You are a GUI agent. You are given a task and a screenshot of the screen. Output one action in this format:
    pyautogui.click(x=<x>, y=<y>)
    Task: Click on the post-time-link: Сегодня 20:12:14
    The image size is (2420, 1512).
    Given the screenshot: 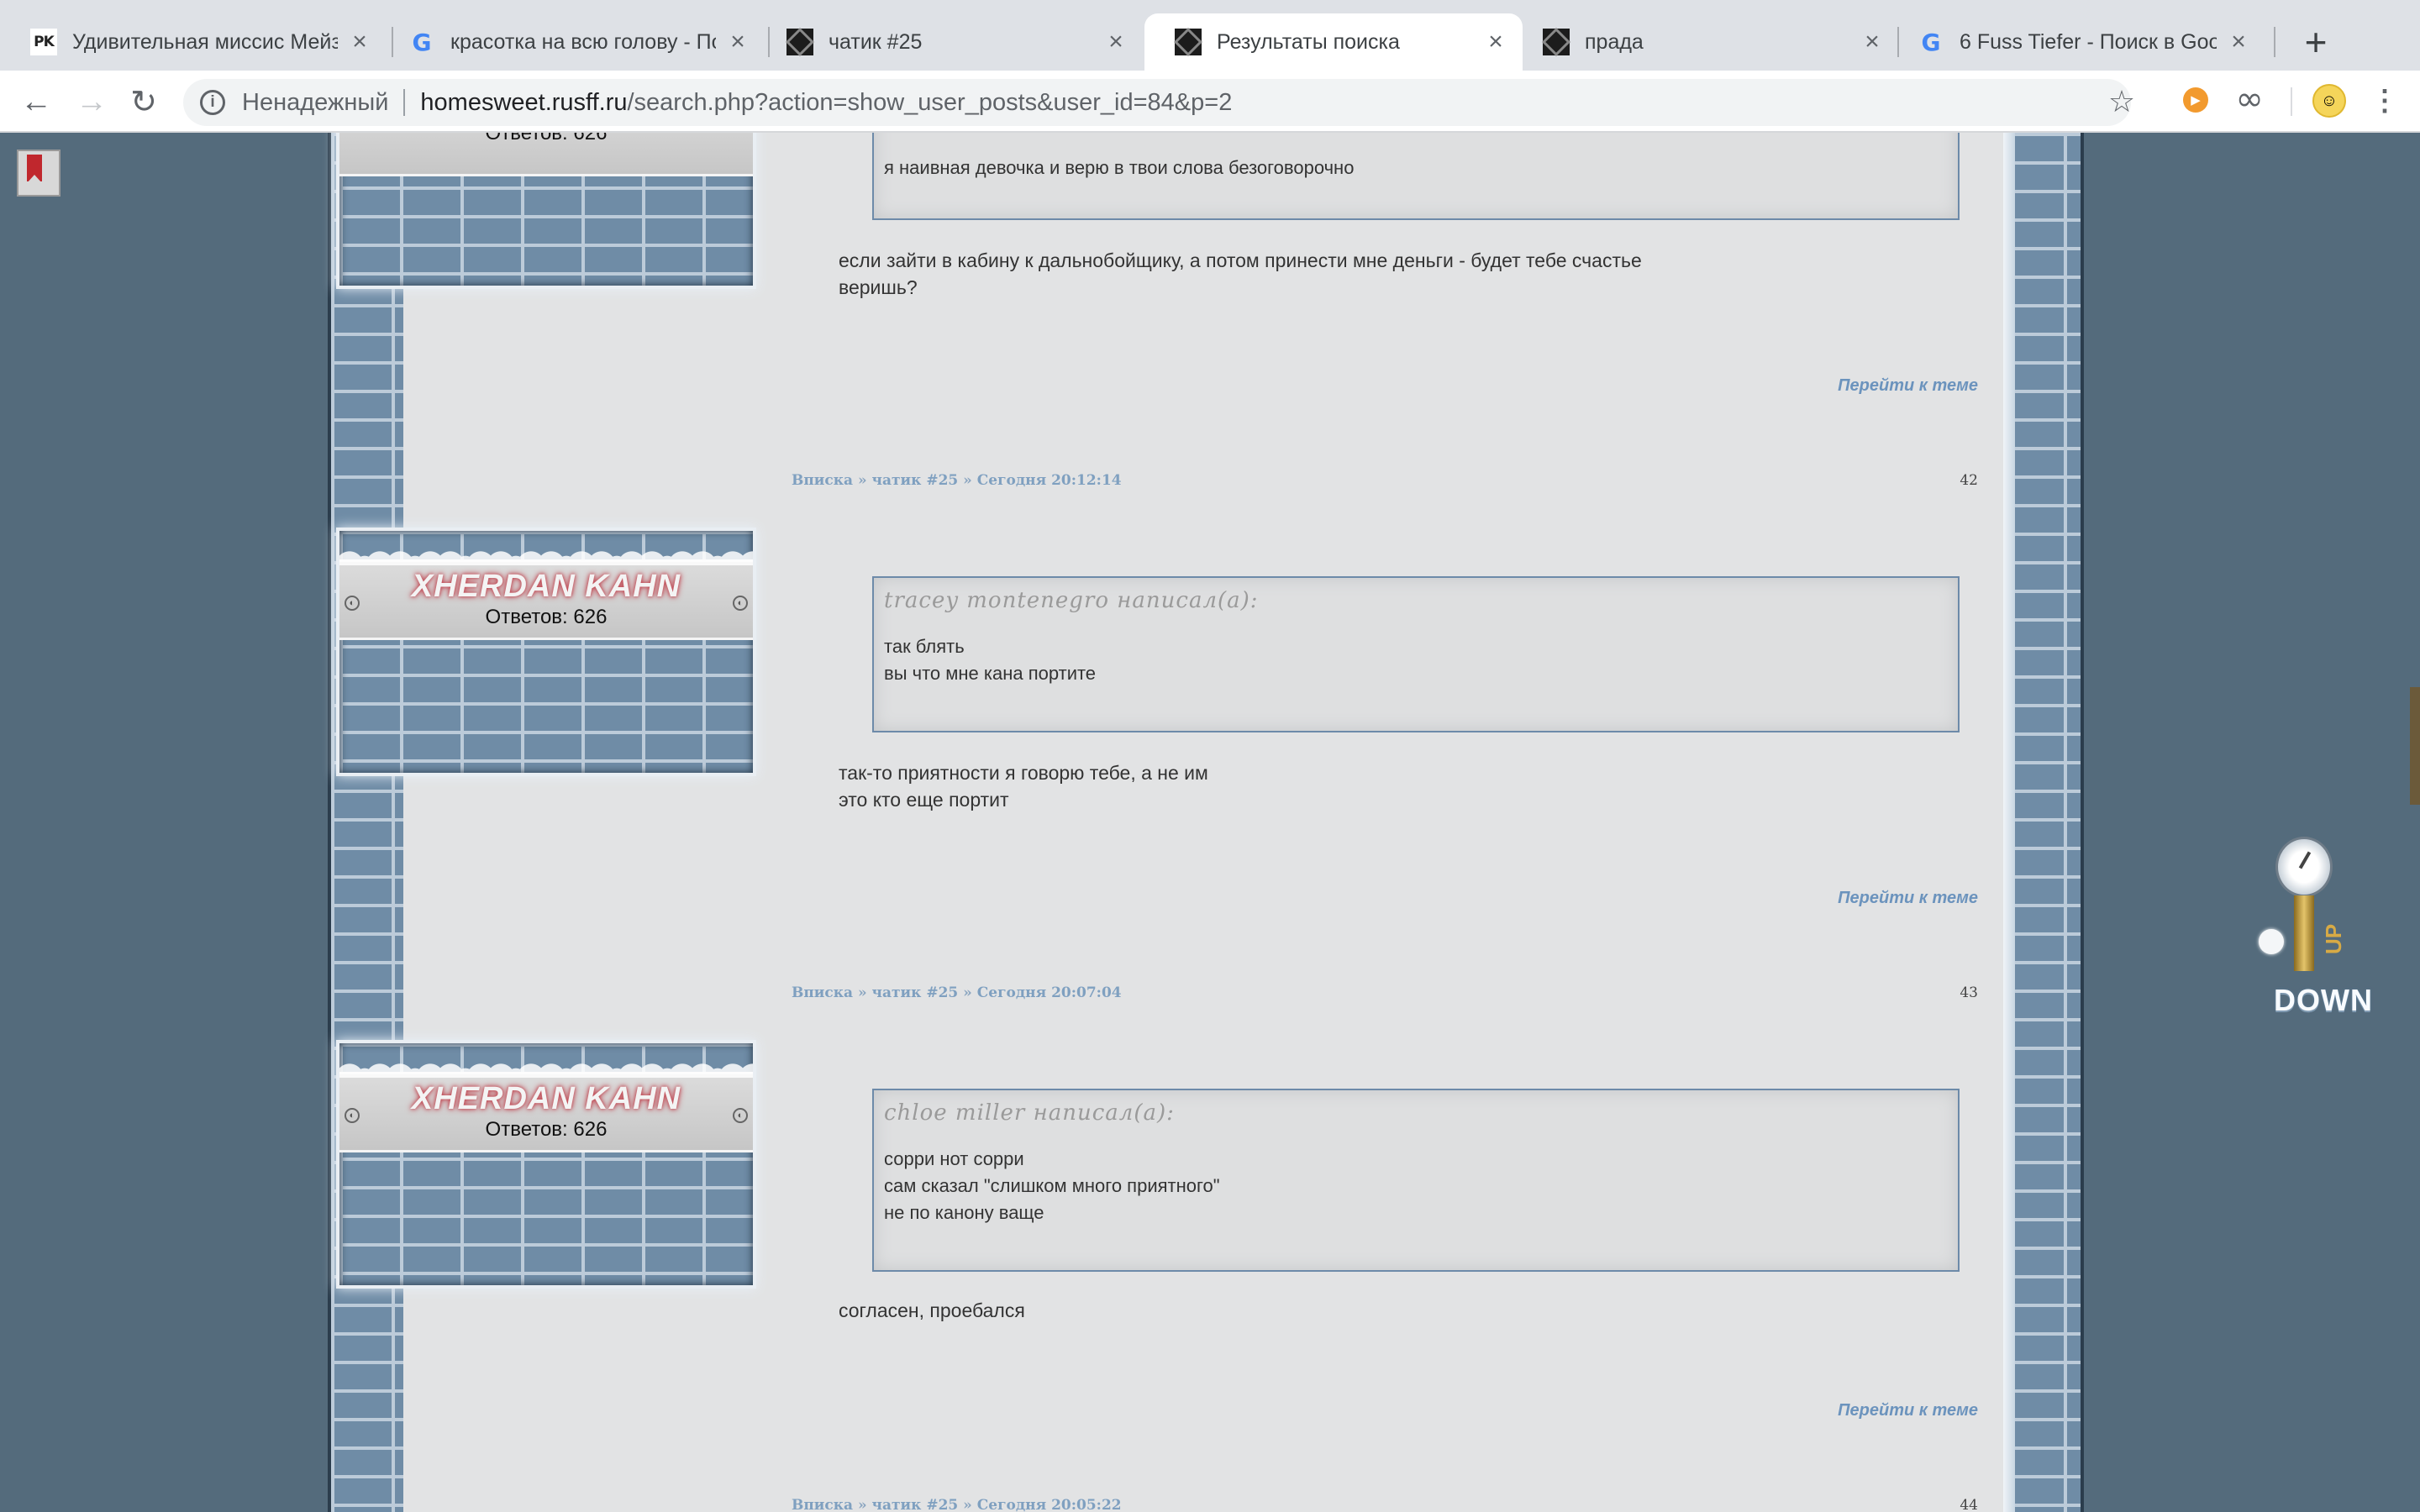 What is the action you would take?
    pyautogui.click(x=1049, y=480)
    